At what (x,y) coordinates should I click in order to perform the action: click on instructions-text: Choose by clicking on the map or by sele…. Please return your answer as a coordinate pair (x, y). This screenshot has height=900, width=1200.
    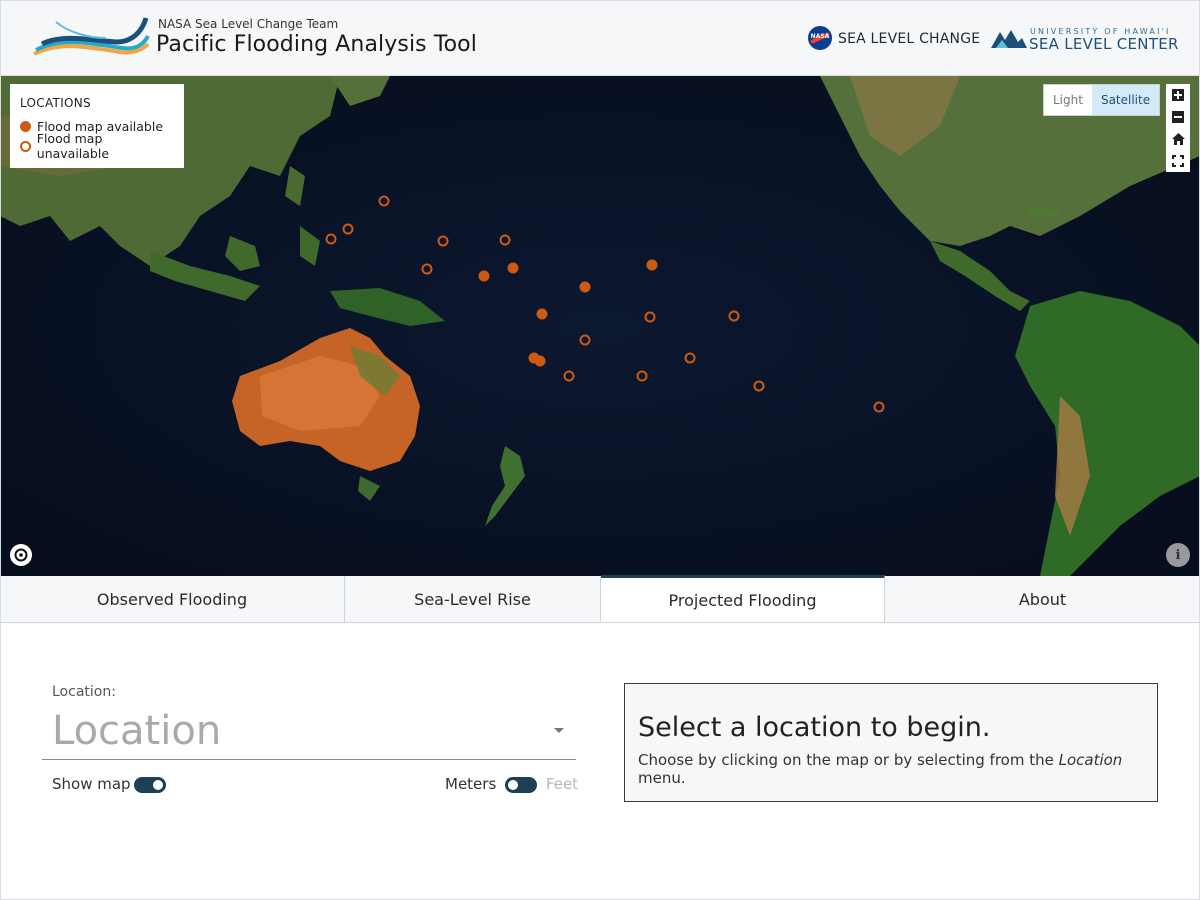
    Looking at the image, I should click on (891, 769).